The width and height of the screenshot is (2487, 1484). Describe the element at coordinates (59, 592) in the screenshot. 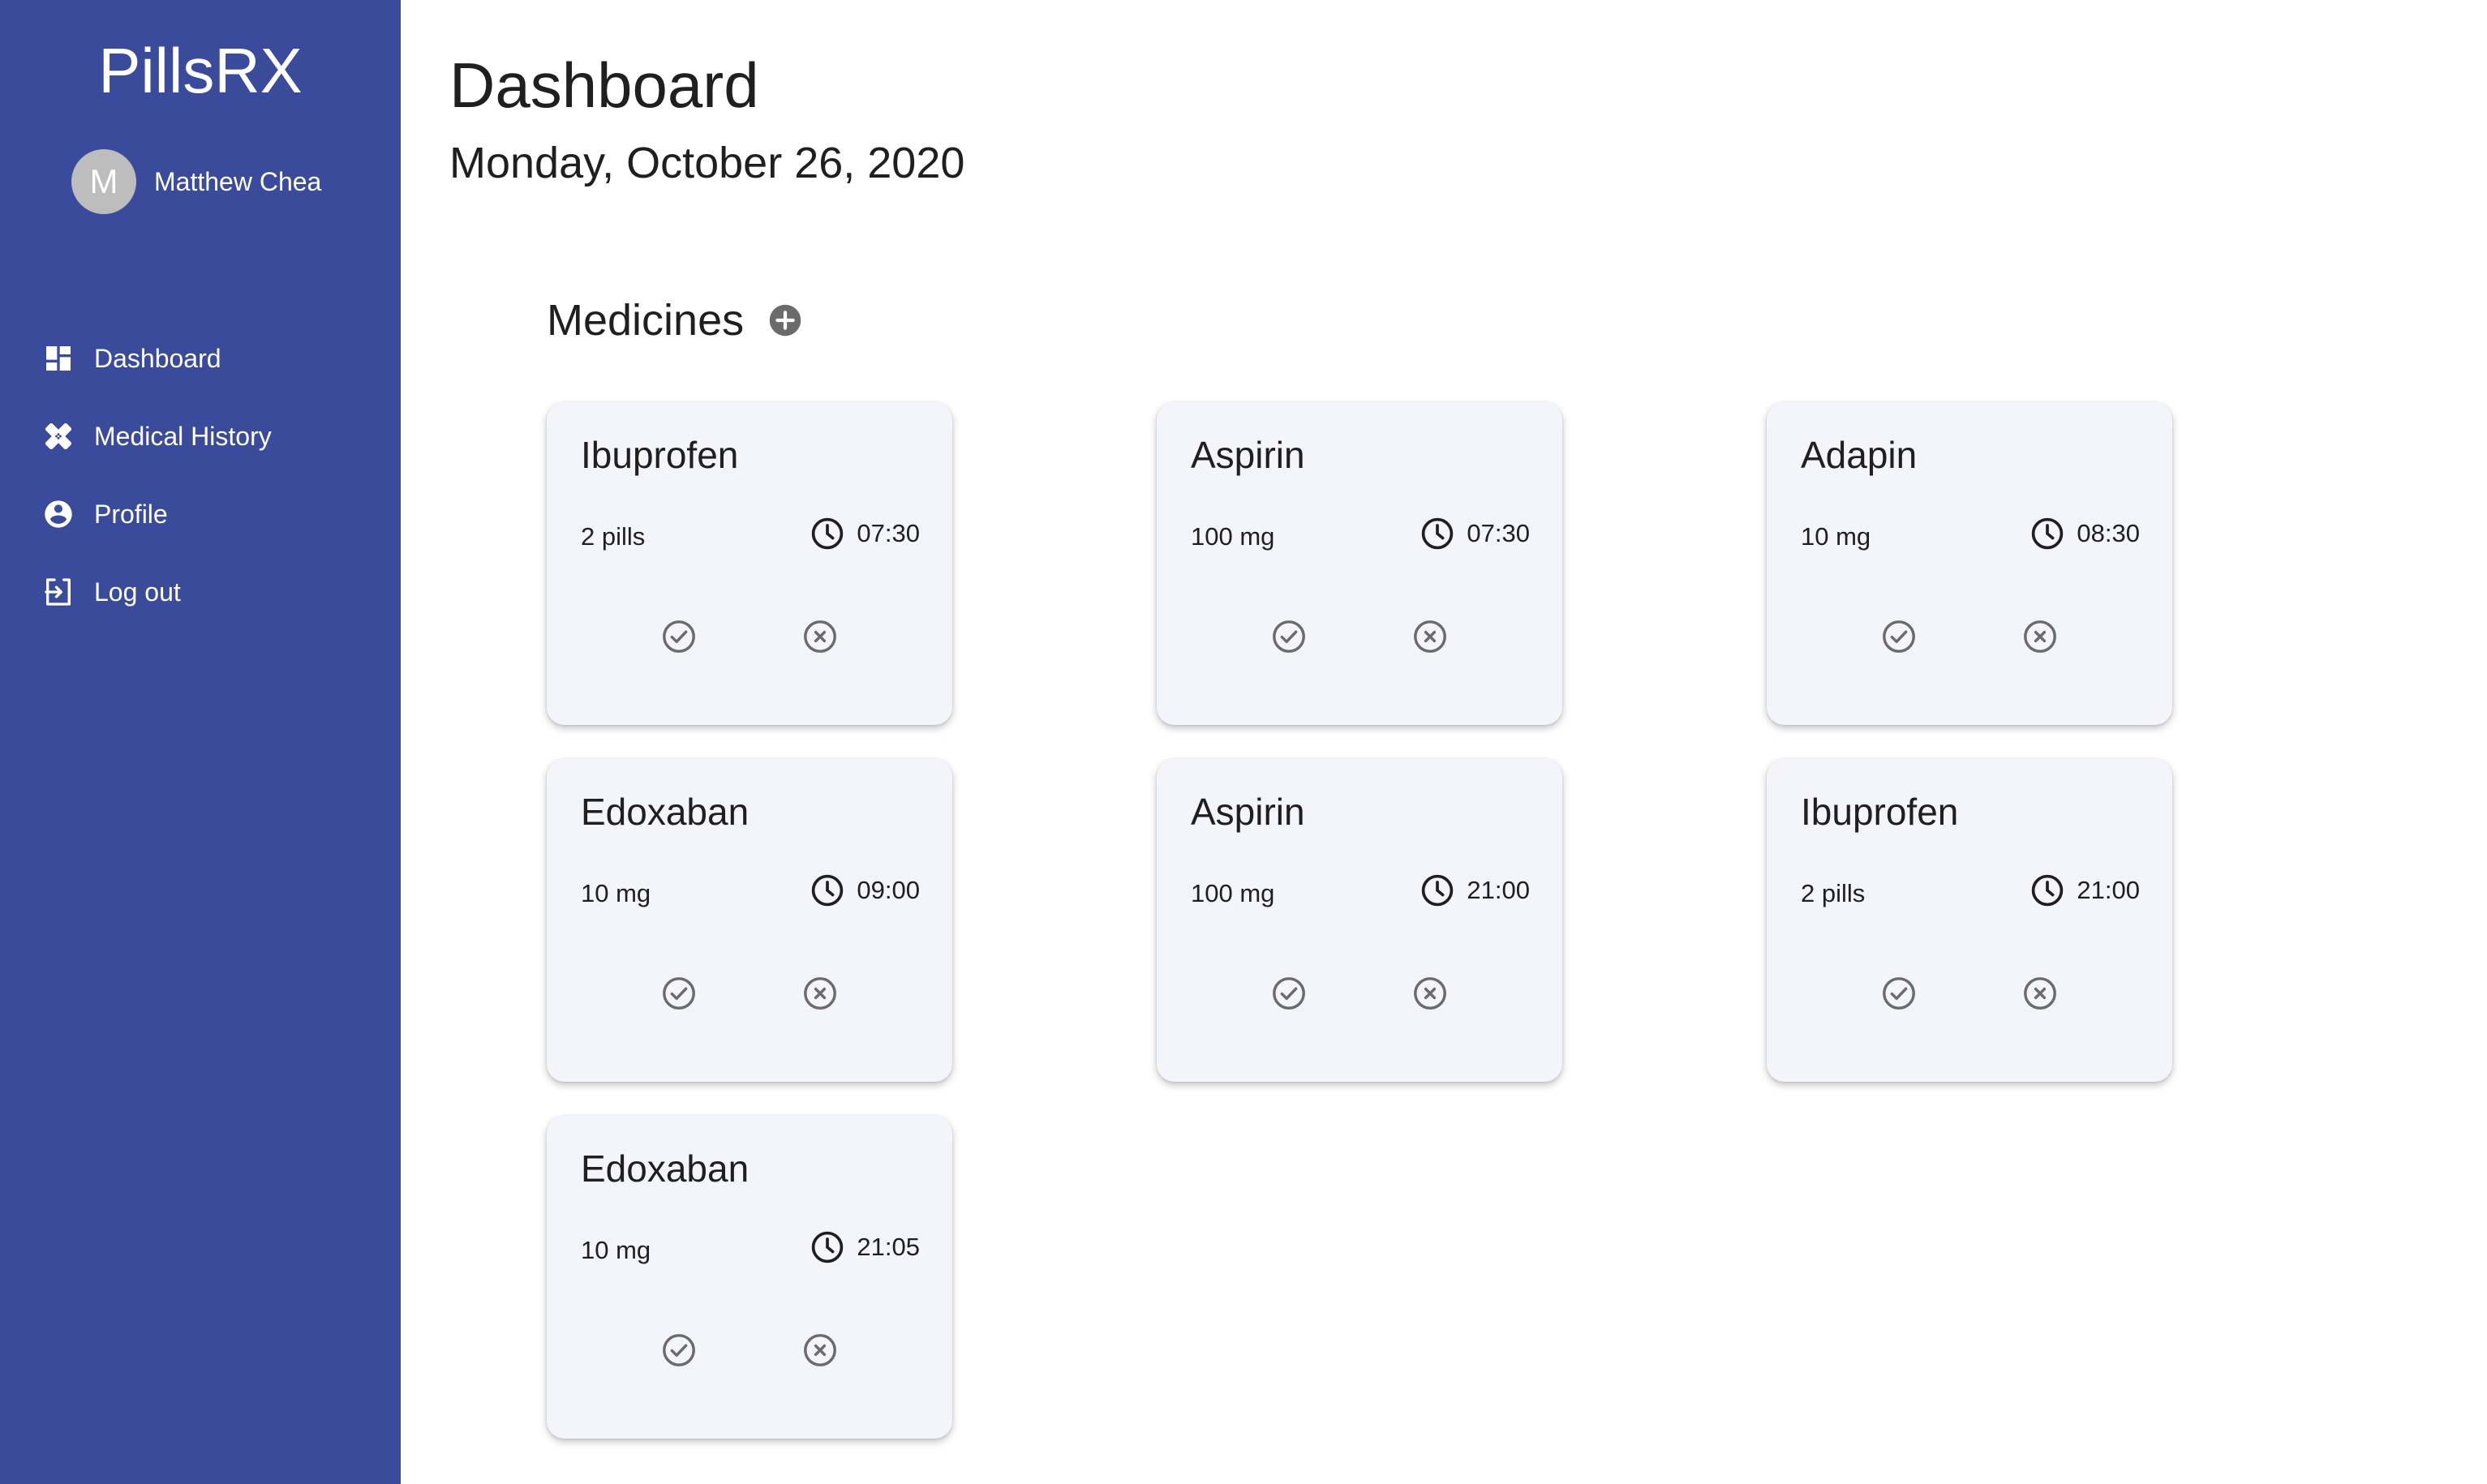

I see `logout-icon` at that location.